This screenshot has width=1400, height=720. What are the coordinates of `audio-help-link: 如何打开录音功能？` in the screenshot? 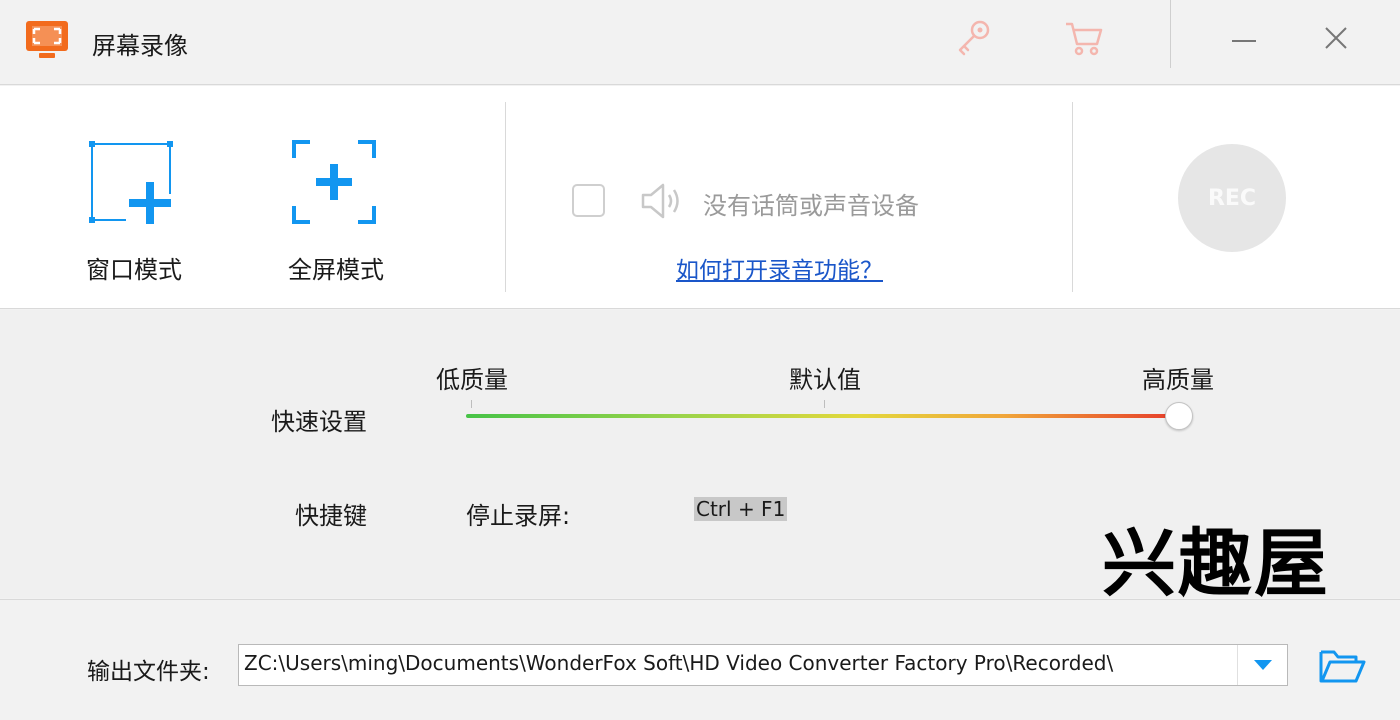 It's located at (779, 268).